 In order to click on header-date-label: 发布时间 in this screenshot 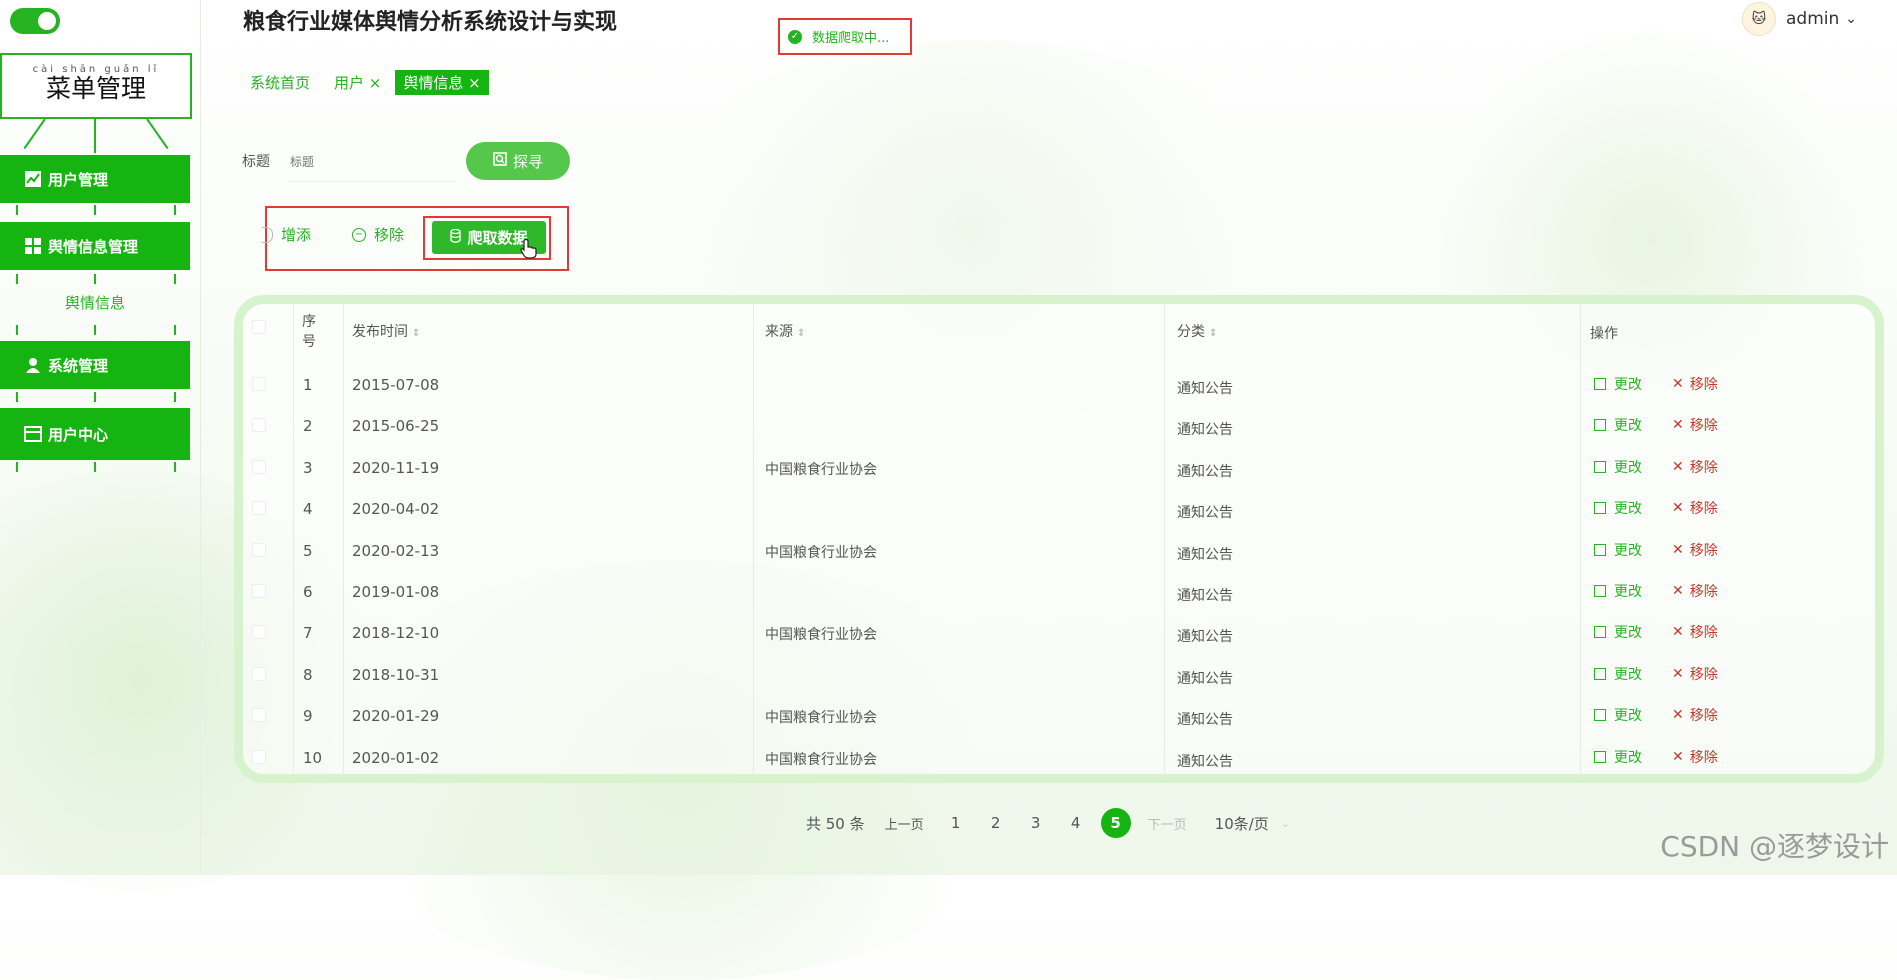, I will do `click(380, 332)`.